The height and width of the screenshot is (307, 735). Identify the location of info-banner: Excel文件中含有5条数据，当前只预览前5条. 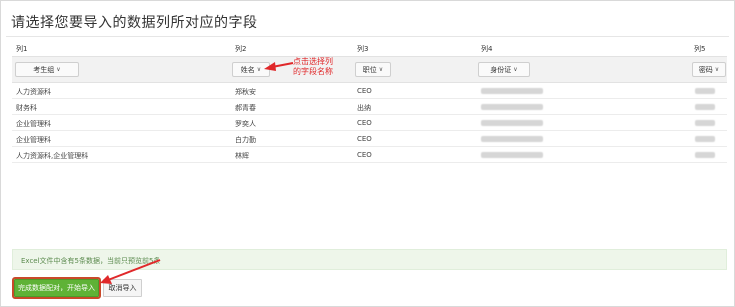
(369, 259).